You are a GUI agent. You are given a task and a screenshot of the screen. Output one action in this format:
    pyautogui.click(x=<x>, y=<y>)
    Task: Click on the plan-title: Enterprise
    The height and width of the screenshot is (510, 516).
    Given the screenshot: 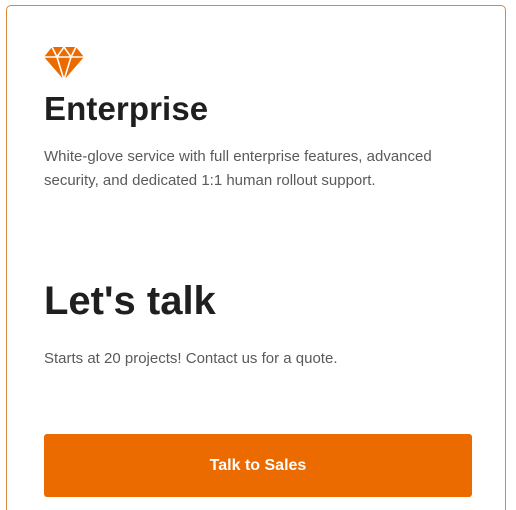 What is the action you would take?
    pyautogui.click(x=126, y=108)
    